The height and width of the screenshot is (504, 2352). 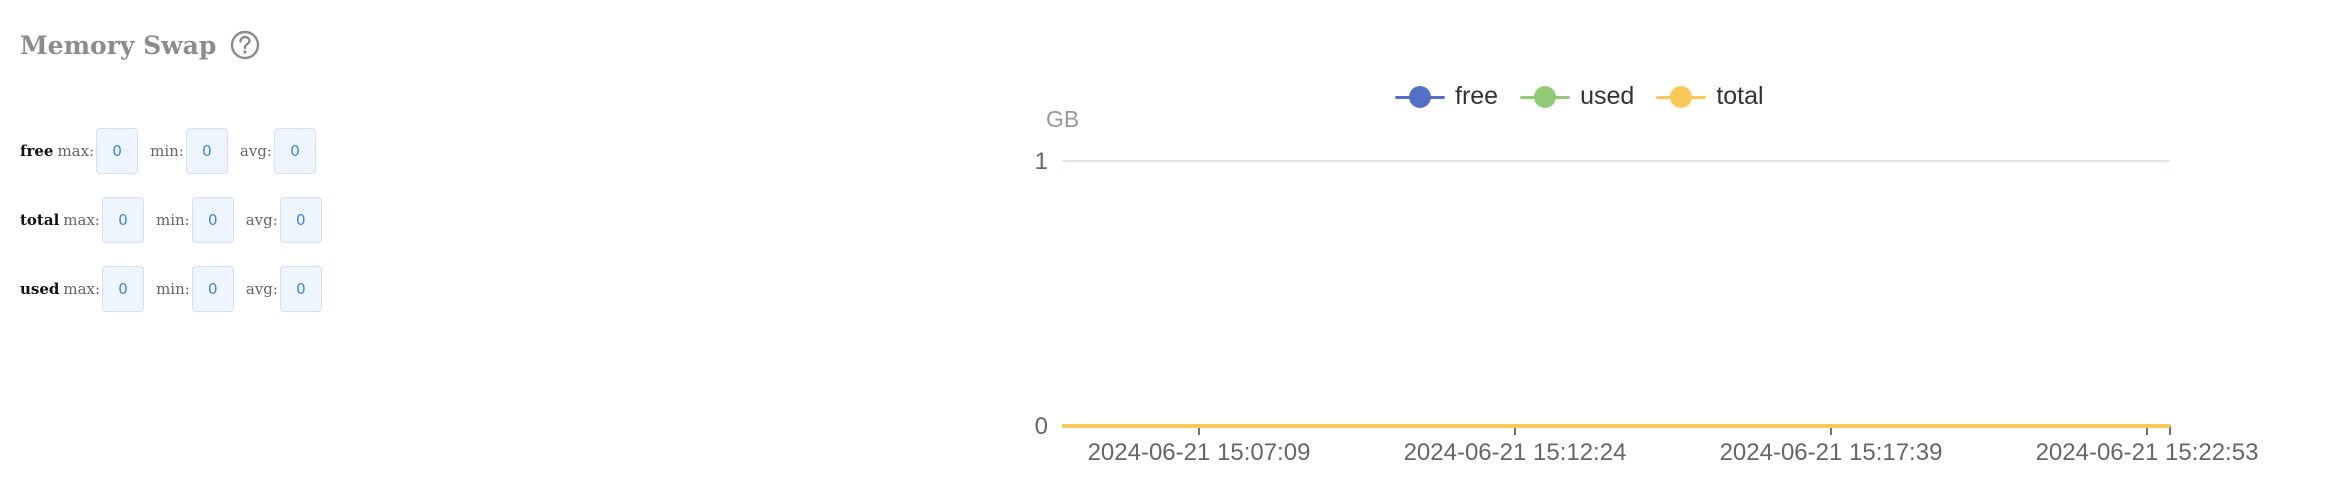 I want to click on y-tick-label: 0, so click(x=1041, y=426).